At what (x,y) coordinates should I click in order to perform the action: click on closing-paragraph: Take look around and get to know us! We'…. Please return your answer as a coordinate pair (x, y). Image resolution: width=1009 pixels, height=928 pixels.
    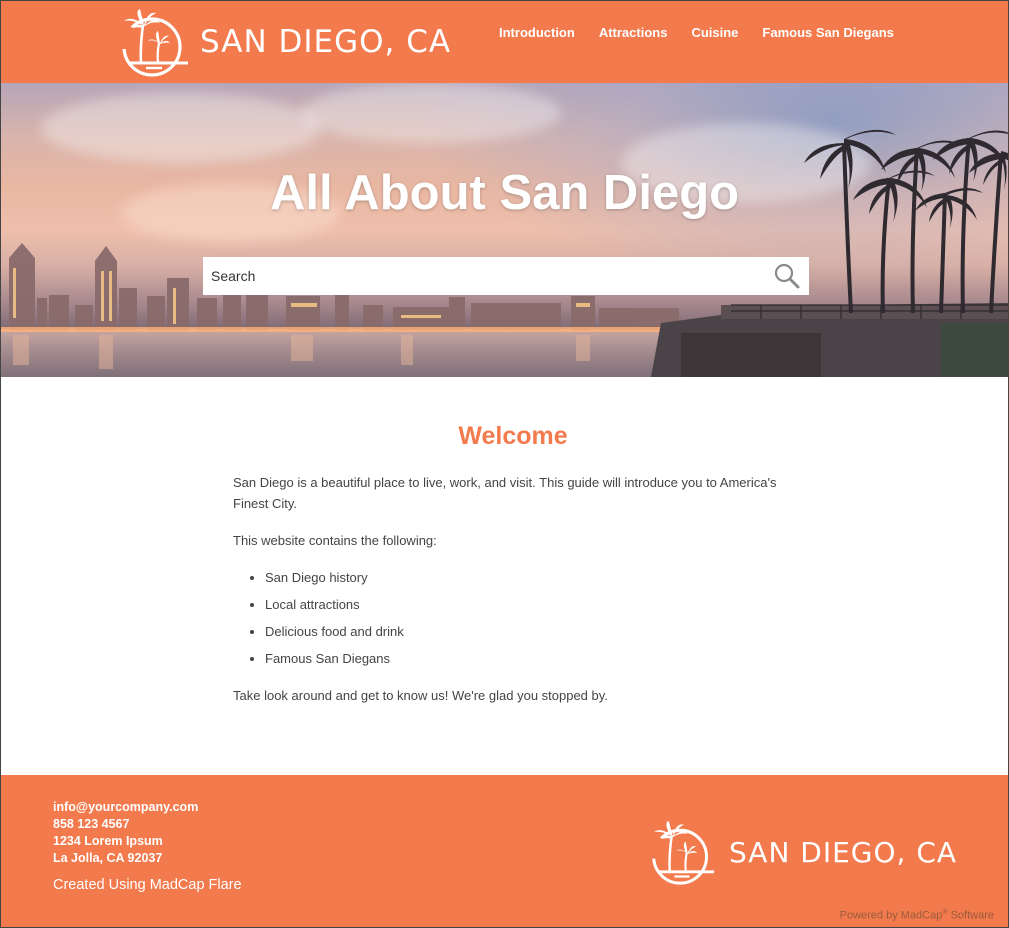
    Looking at the image, I should click on (420, 695).